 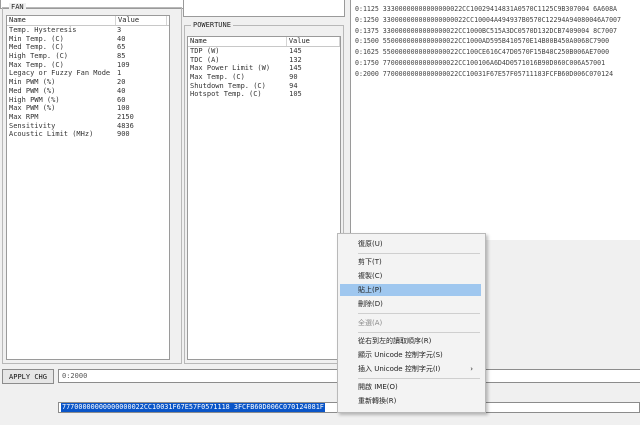 What do you see at coordinates (43, 30) in the screenshot?
I see `fan-row-name: Temp. Hysteresis` at bounding box center [43, 30].